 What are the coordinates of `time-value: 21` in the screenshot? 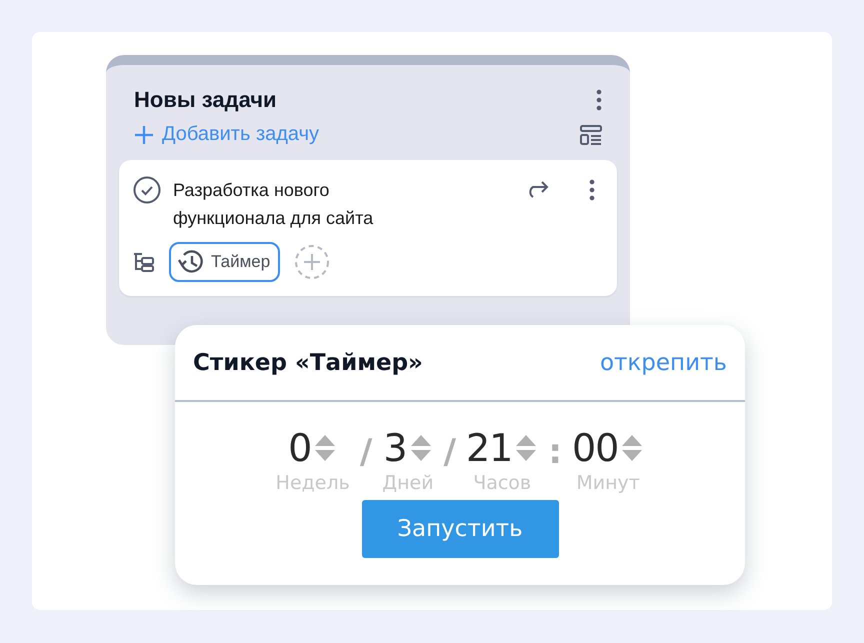 It's located at (489, 448).